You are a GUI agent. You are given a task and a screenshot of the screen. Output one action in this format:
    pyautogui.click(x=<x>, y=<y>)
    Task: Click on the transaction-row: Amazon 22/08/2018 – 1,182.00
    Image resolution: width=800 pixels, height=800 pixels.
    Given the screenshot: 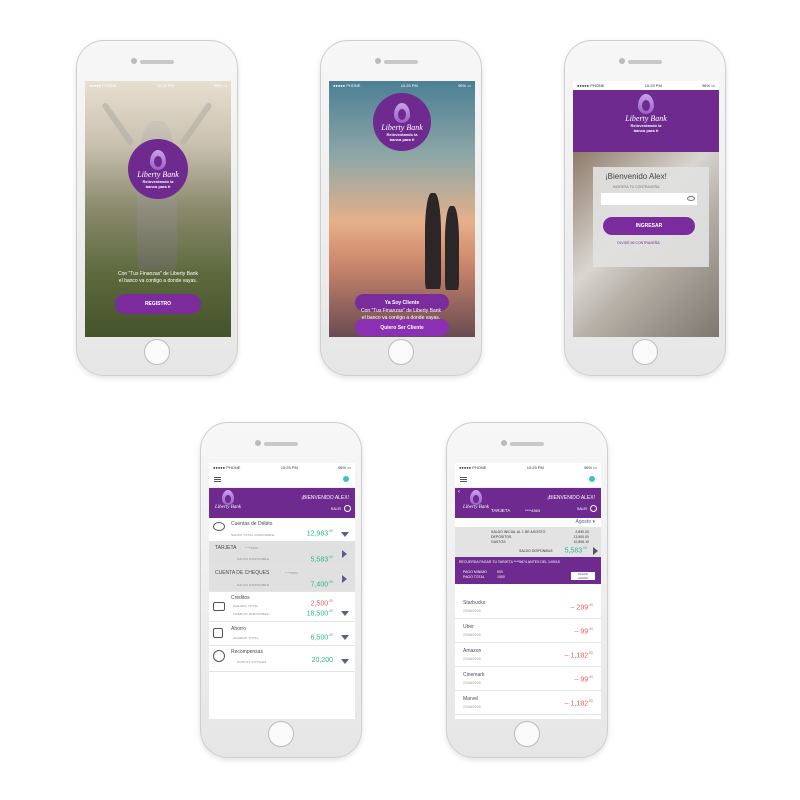 What is the action you would take?
    pyautogui.click(x=528, y=655)
    